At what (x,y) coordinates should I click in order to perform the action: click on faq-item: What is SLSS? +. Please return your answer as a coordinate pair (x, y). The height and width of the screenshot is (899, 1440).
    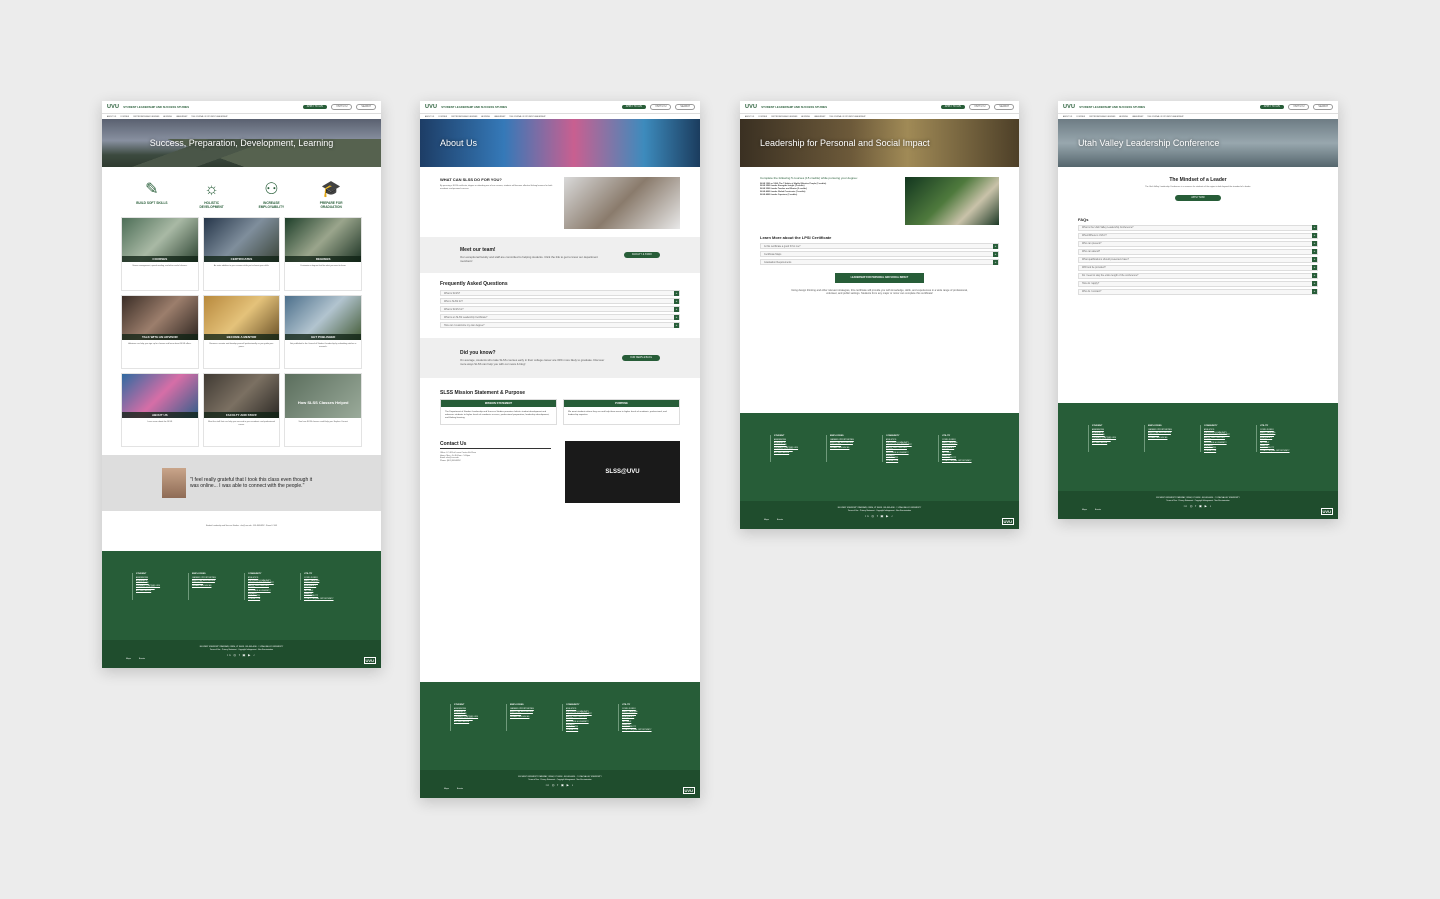
    Looking at the image, I should click on (560, 293).